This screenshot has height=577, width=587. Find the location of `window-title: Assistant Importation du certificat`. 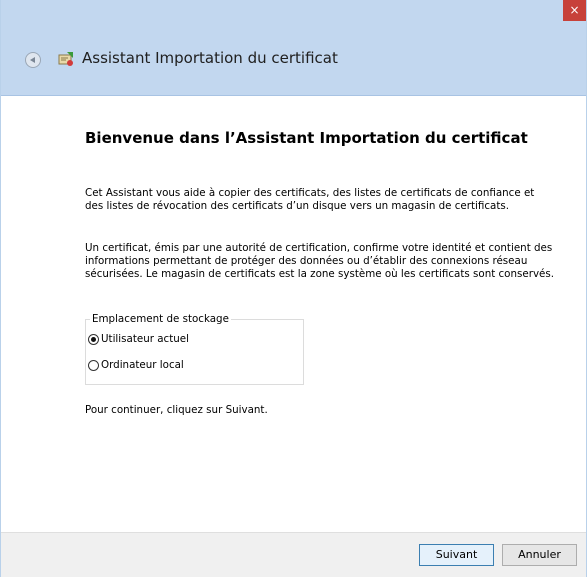

window-title: Assistant Importation du certificat is located at coordinates (210, 58).